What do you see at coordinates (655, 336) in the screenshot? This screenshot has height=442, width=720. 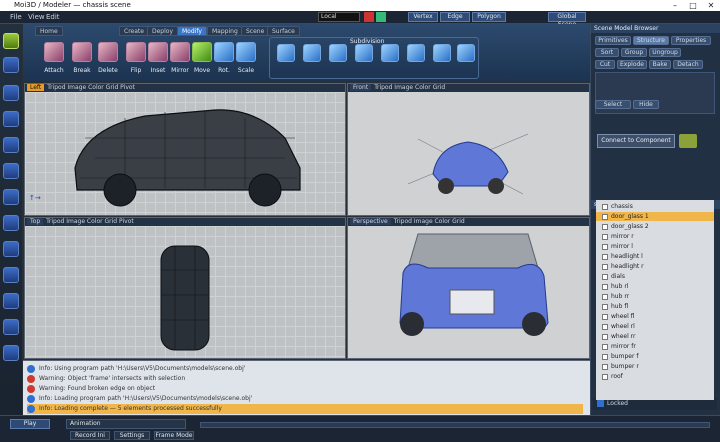 I see `tree-item: wheel rr` at bounding box center [655, 336].